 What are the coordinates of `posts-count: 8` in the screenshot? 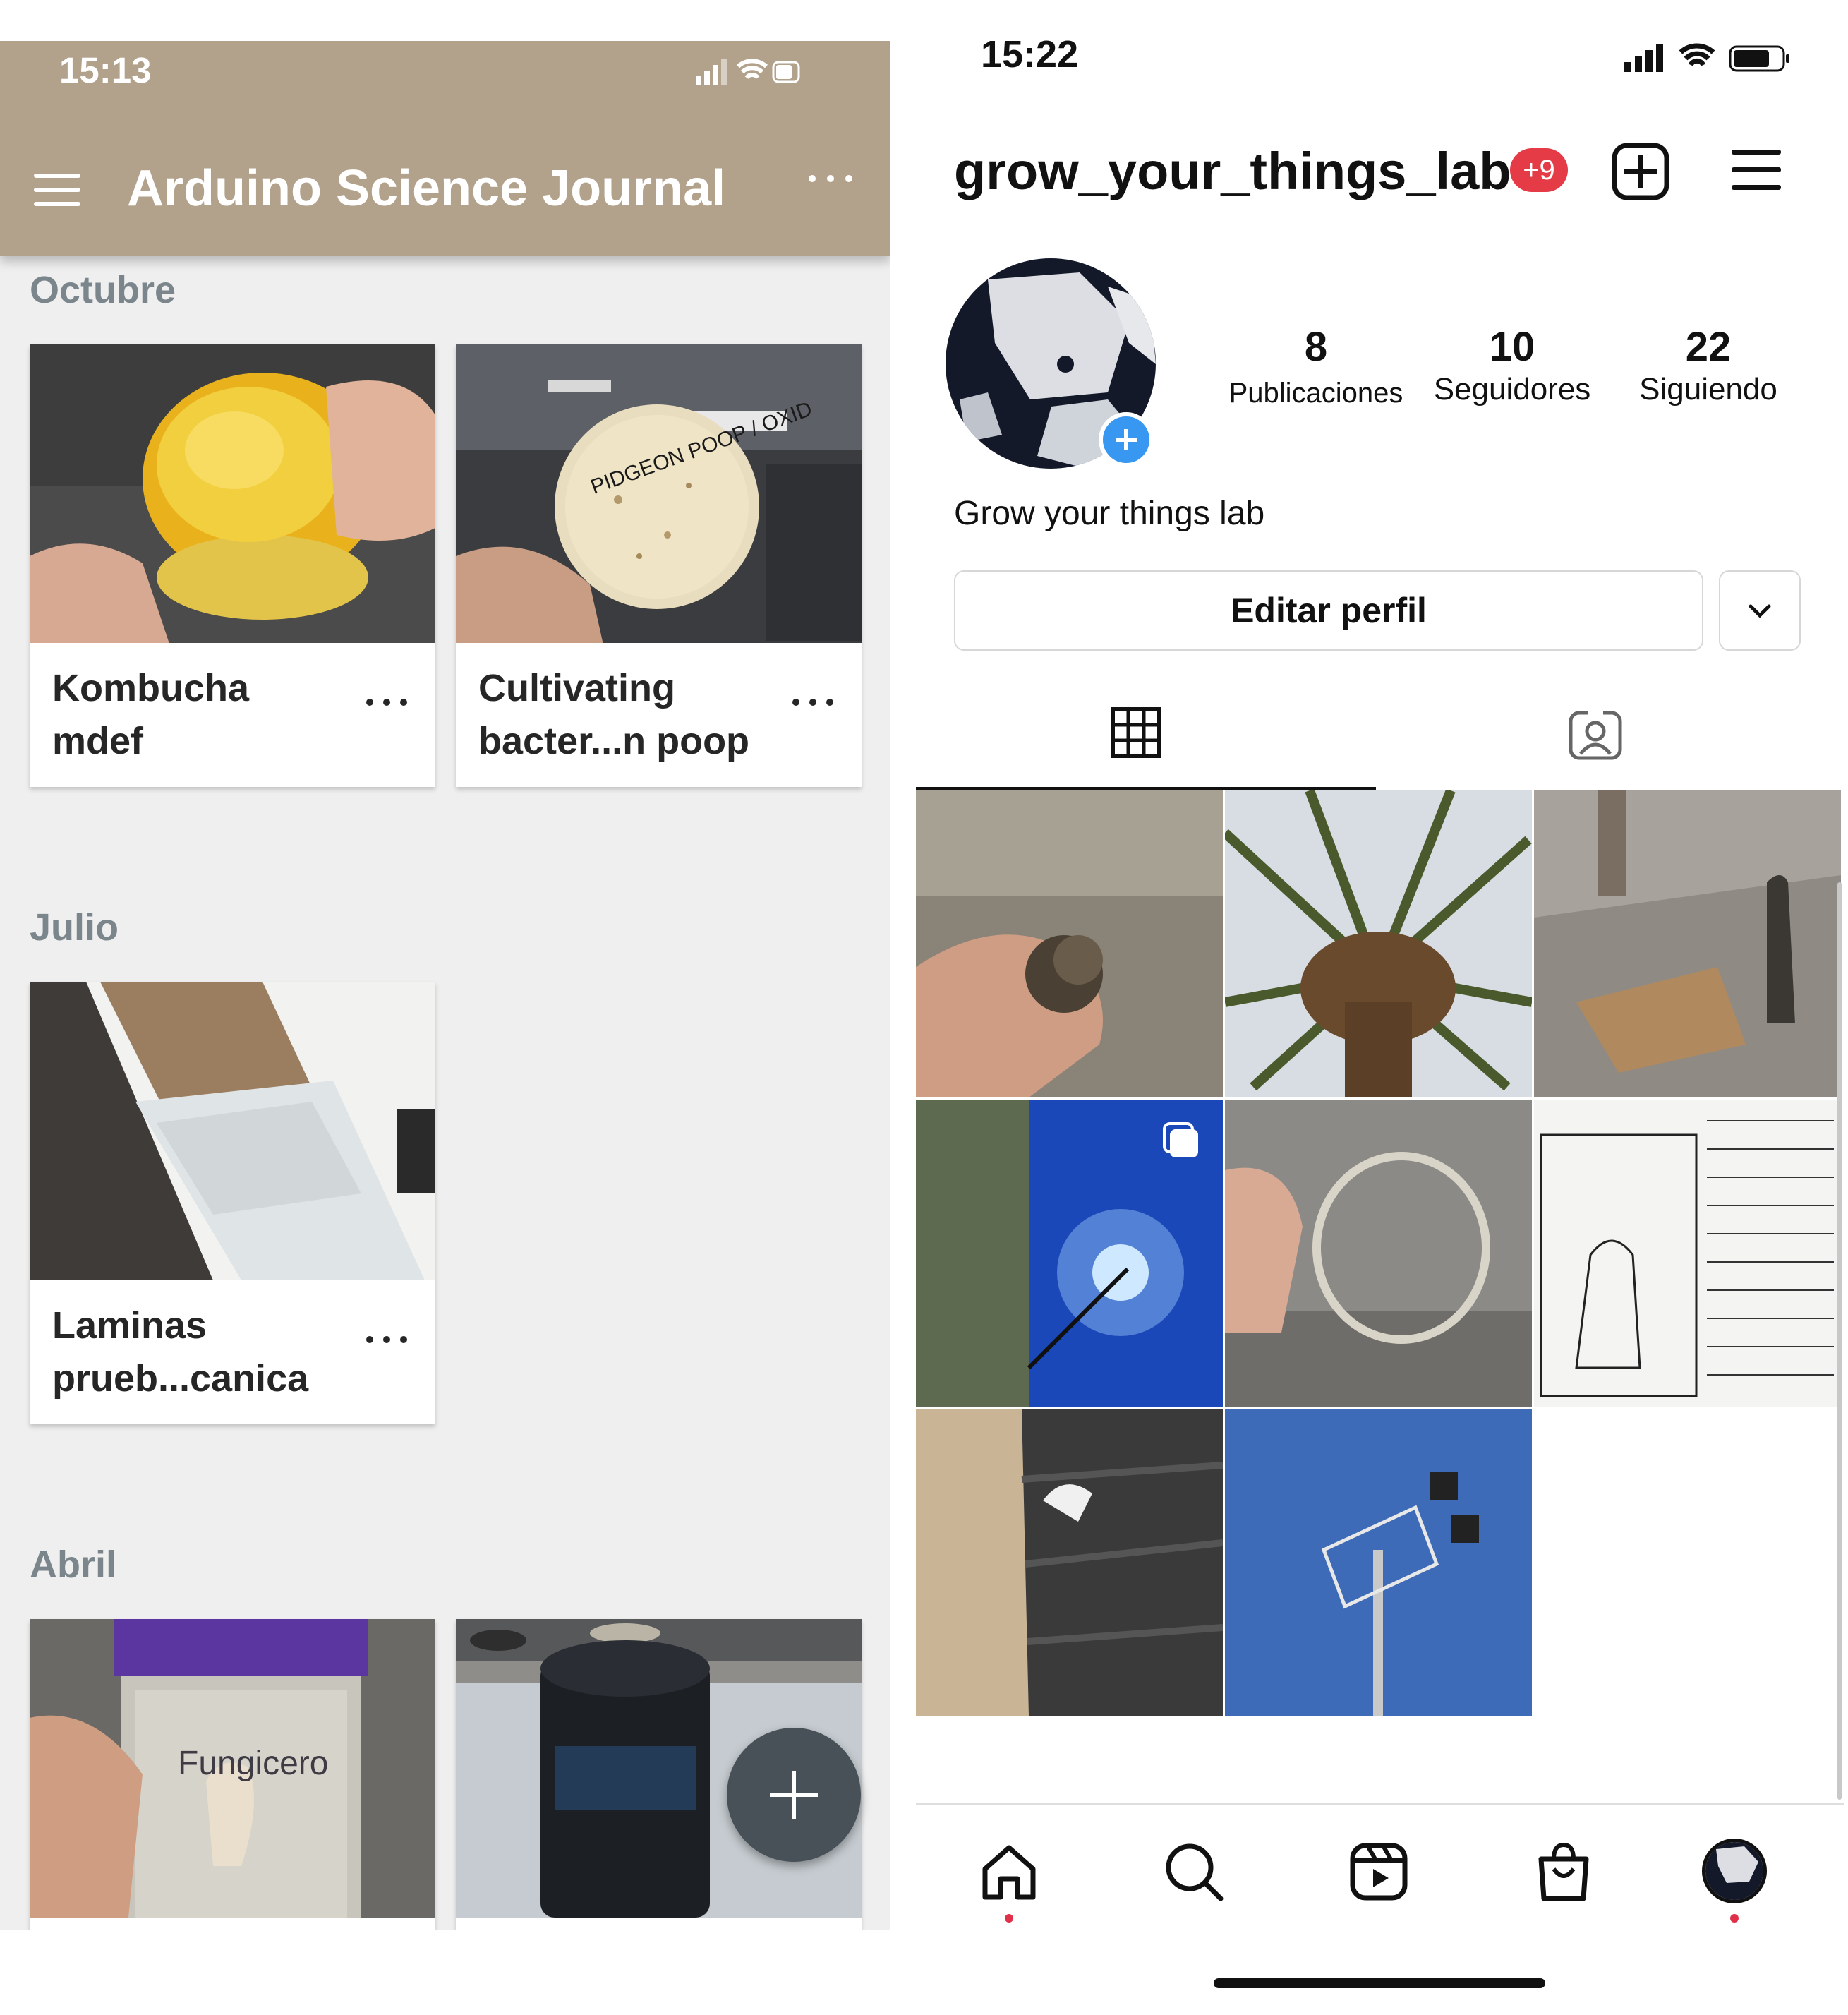 It's located at (1316, 347).